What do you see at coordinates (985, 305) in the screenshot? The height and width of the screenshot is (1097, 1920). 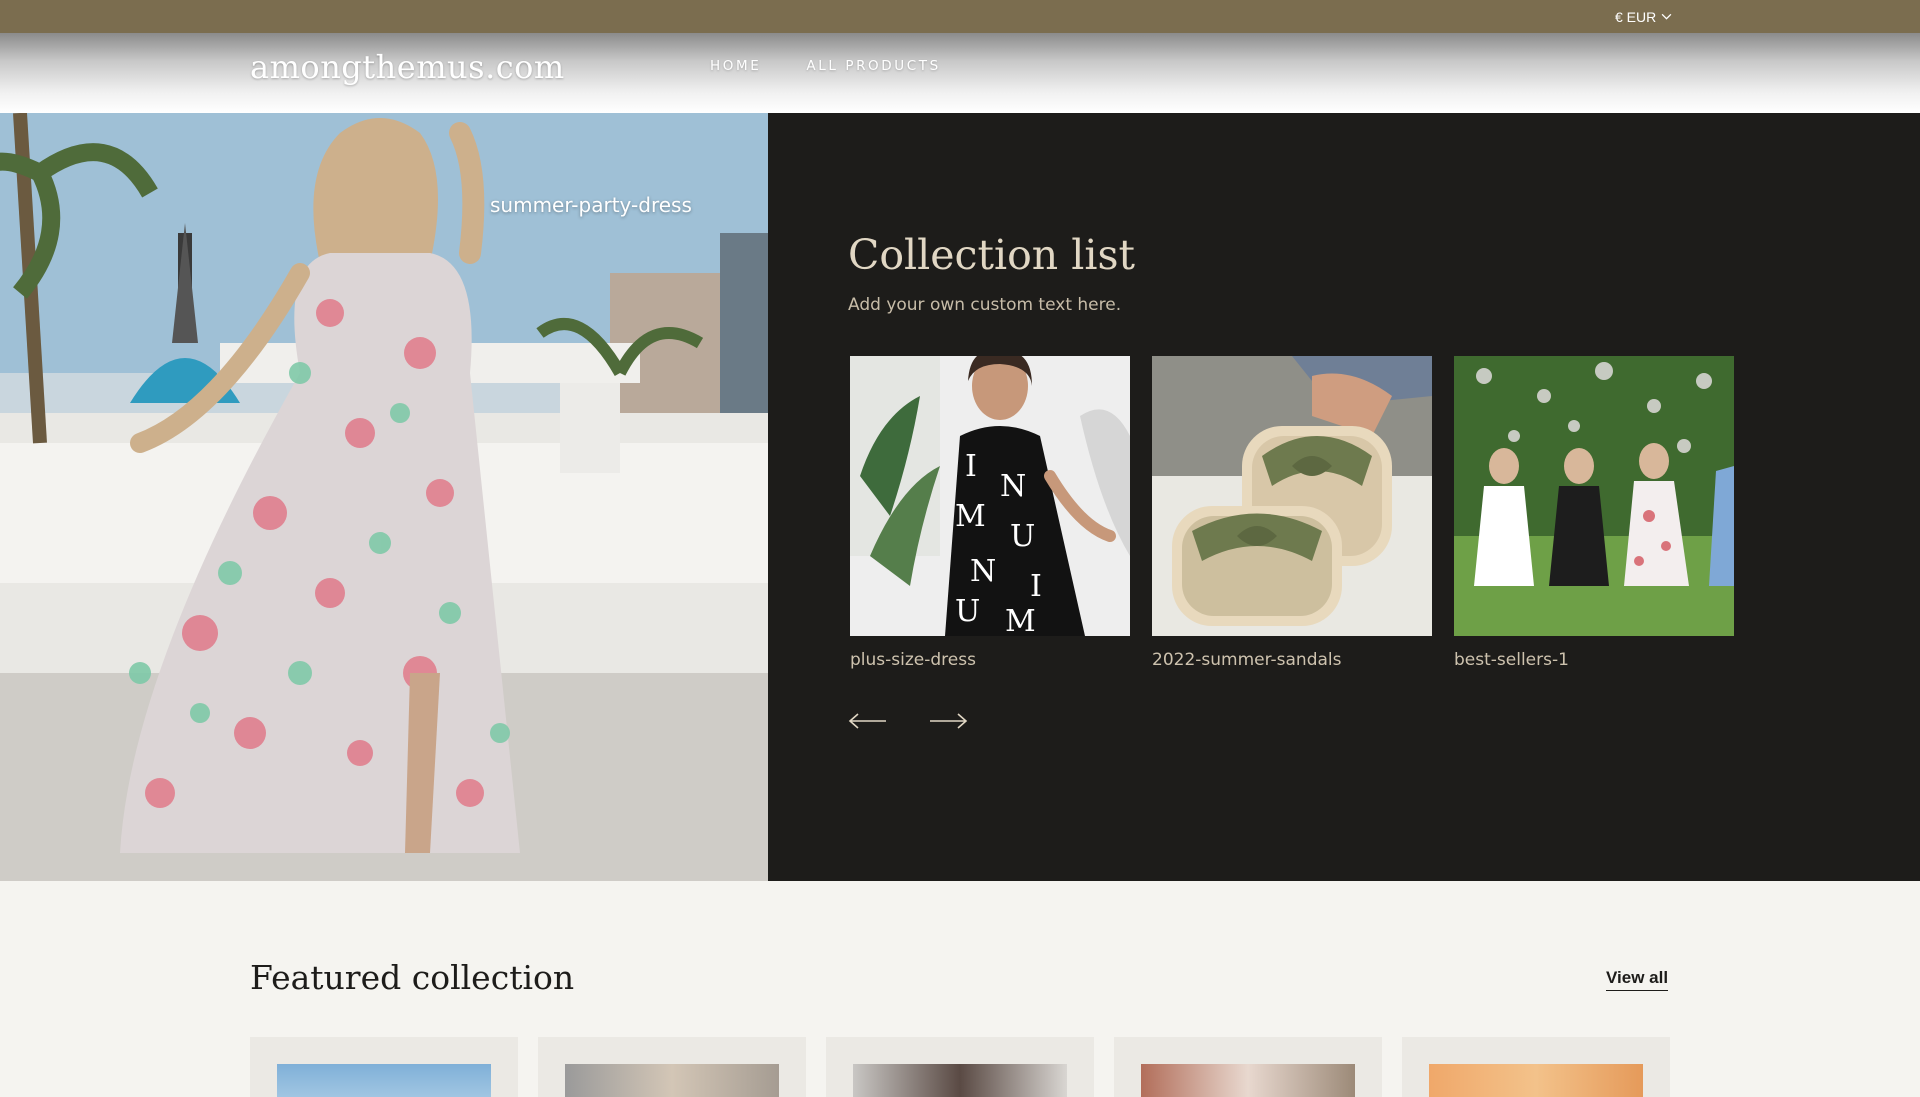 I see `collection-list-subtitle: Add your own custom text here.` at bounding box center [985, 305].